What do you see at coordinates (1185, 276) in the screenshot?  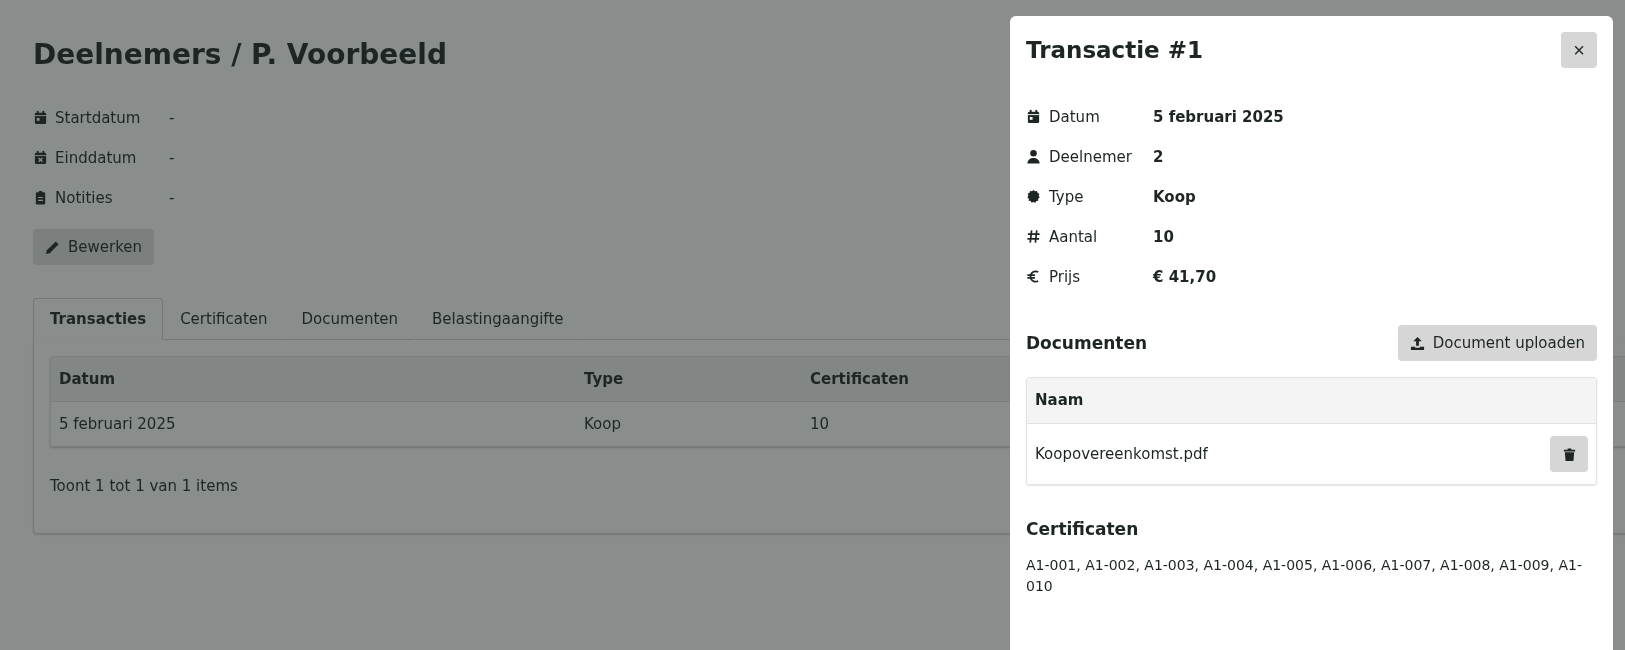 I see `detail-value: € 41,70` at bounding box center [1185, 276].